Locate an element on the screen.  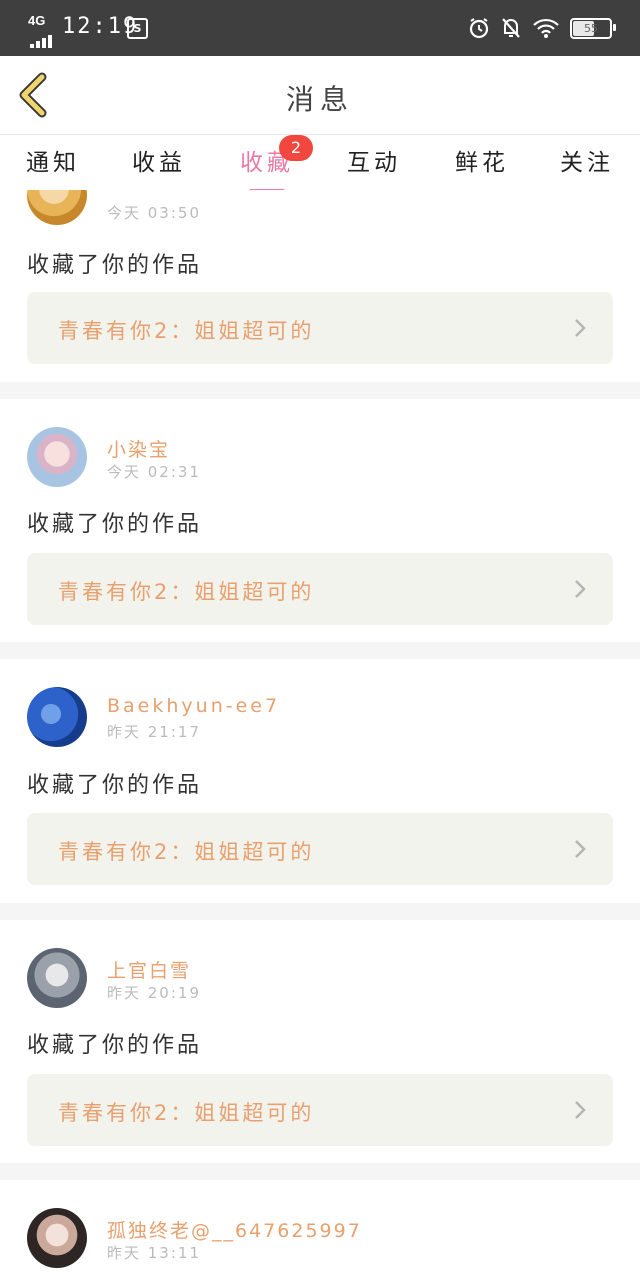
timestamp: 今天 02:31 is located at coordinates (154, 472).